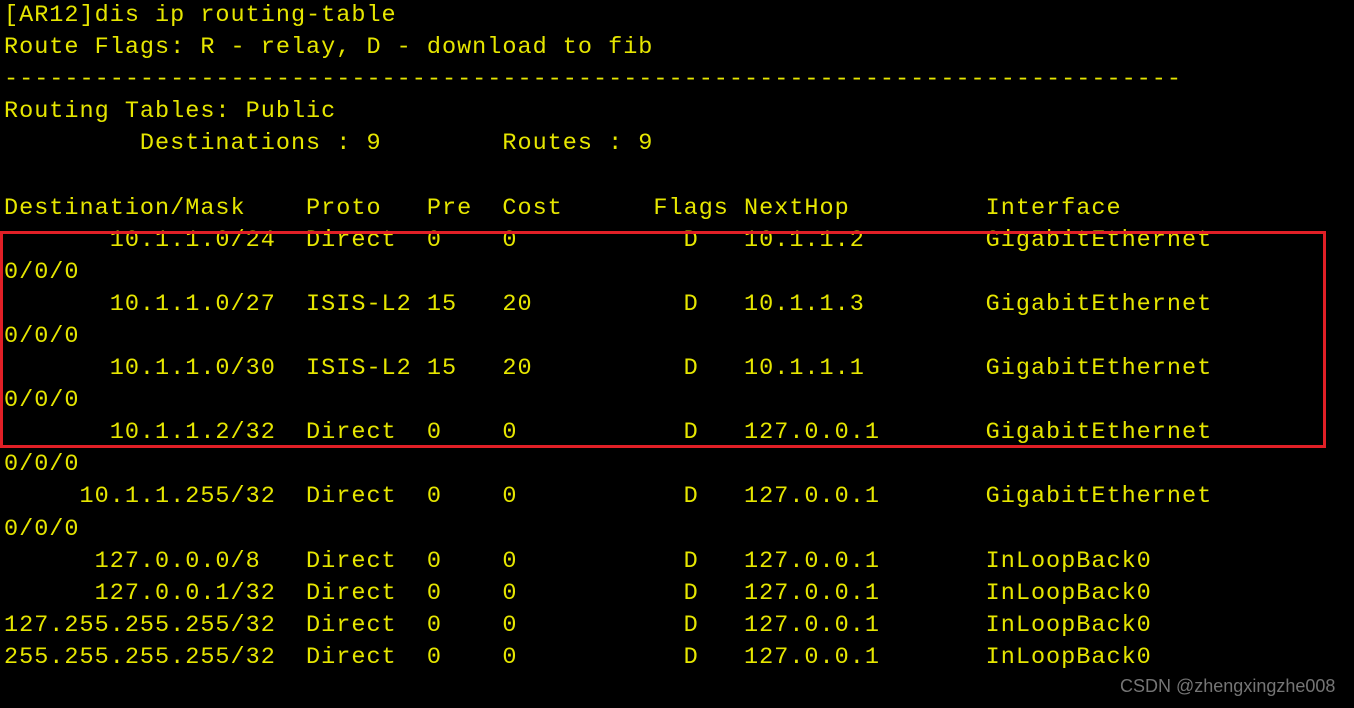 This screenshot has height=708, width=1354. What do you see at coordinates (1228, 686) in the screenshot?
I see `watermark: CSDN @zhengxingzhe008` at bounding box center [1228, 686].